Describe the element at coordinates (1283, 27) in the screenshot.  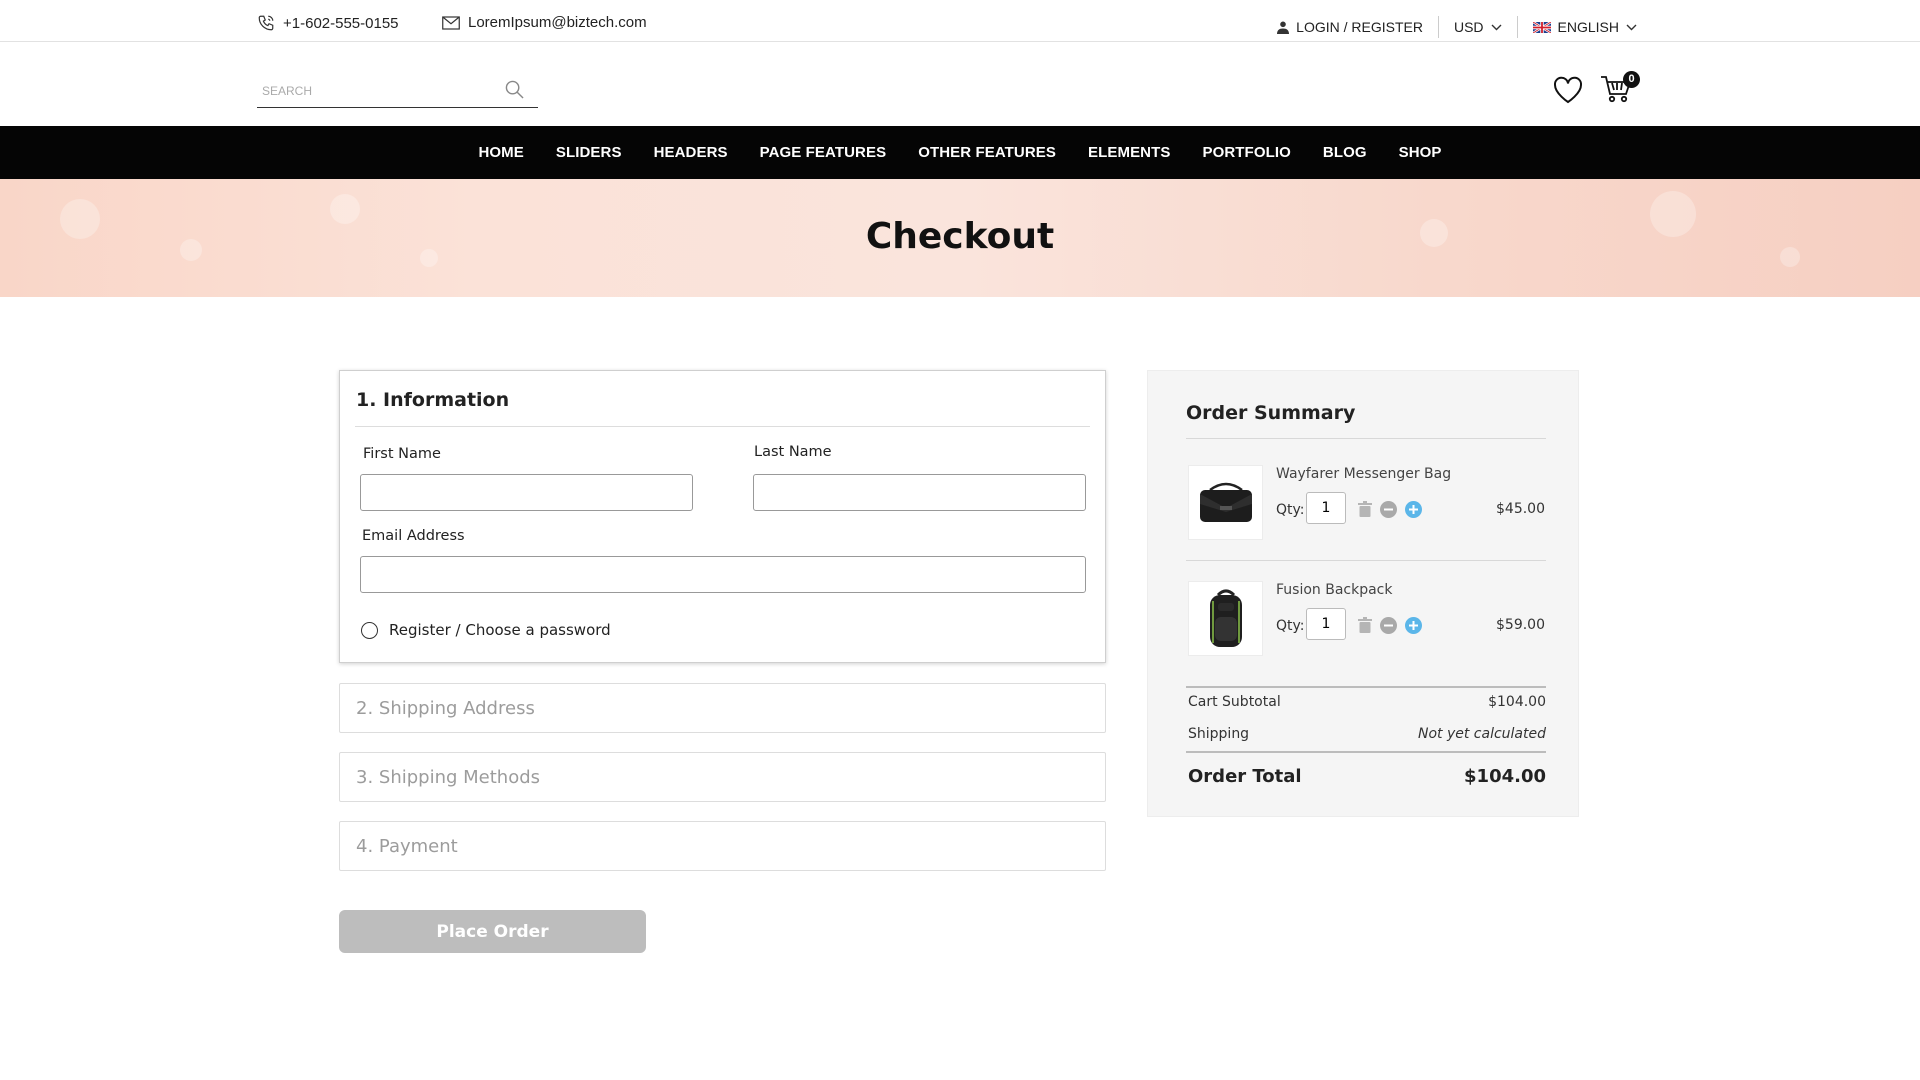
I see `user-icon` at that location.